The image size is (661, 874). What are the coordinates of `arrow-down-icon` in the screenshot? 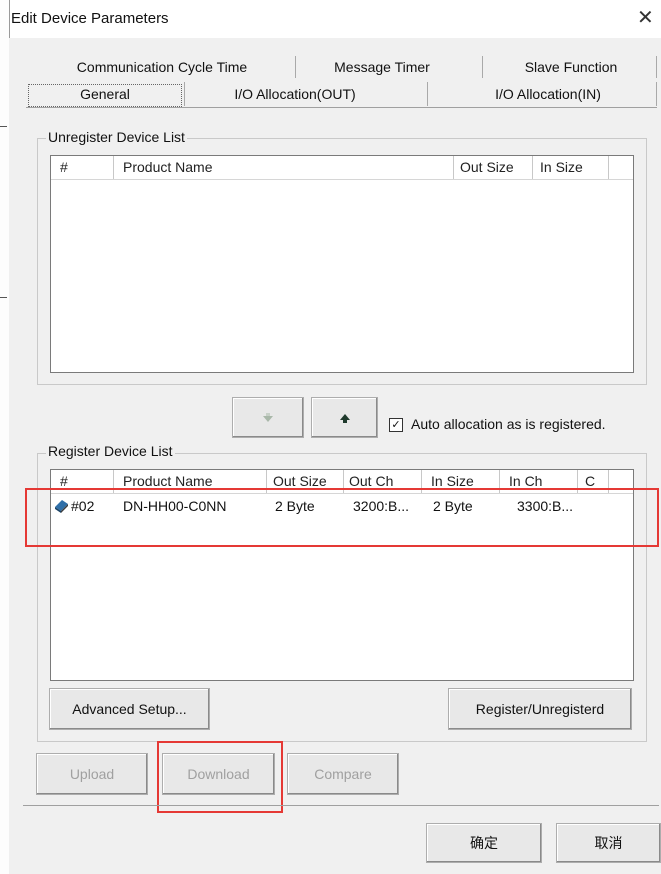 It's located at (268, 417).